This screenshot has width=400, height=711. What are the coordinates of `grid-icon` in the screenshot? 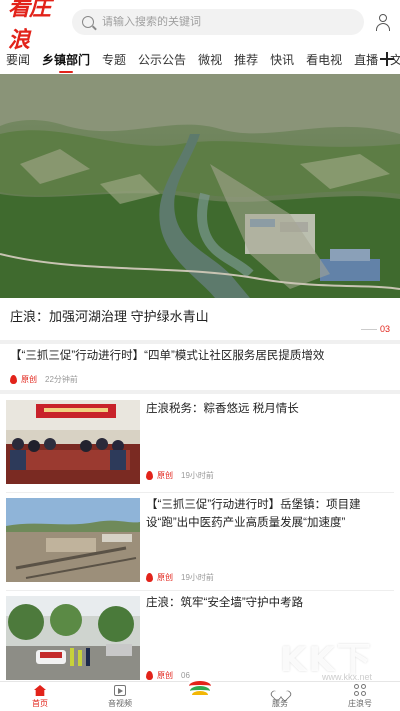 It's located at (360, 690).